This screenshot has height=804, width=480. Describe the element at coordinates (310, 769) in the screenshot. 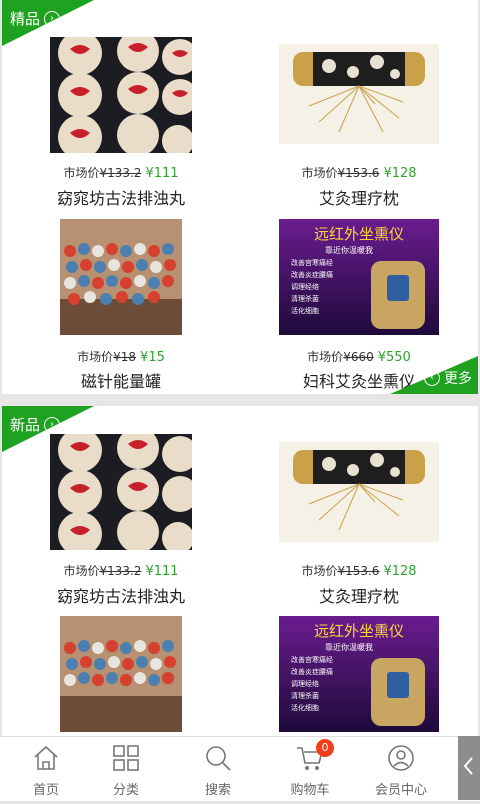

I see `nav-cart: 0 购物车` at that location.